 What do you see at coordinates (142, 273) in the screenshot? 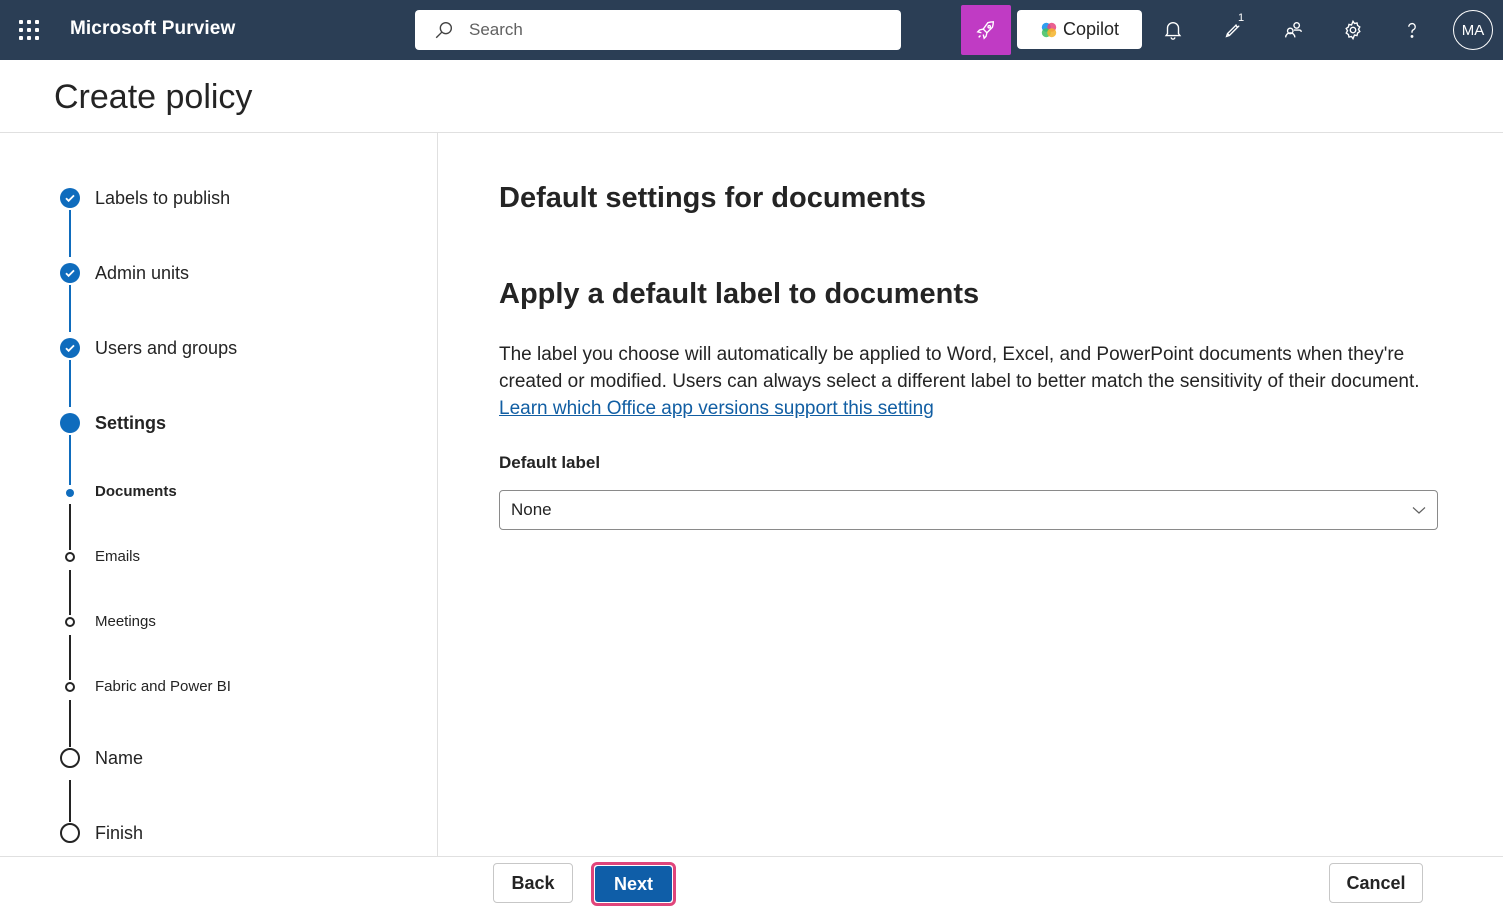
I see `step-label: Admin units` at bounding box center [142, 273].